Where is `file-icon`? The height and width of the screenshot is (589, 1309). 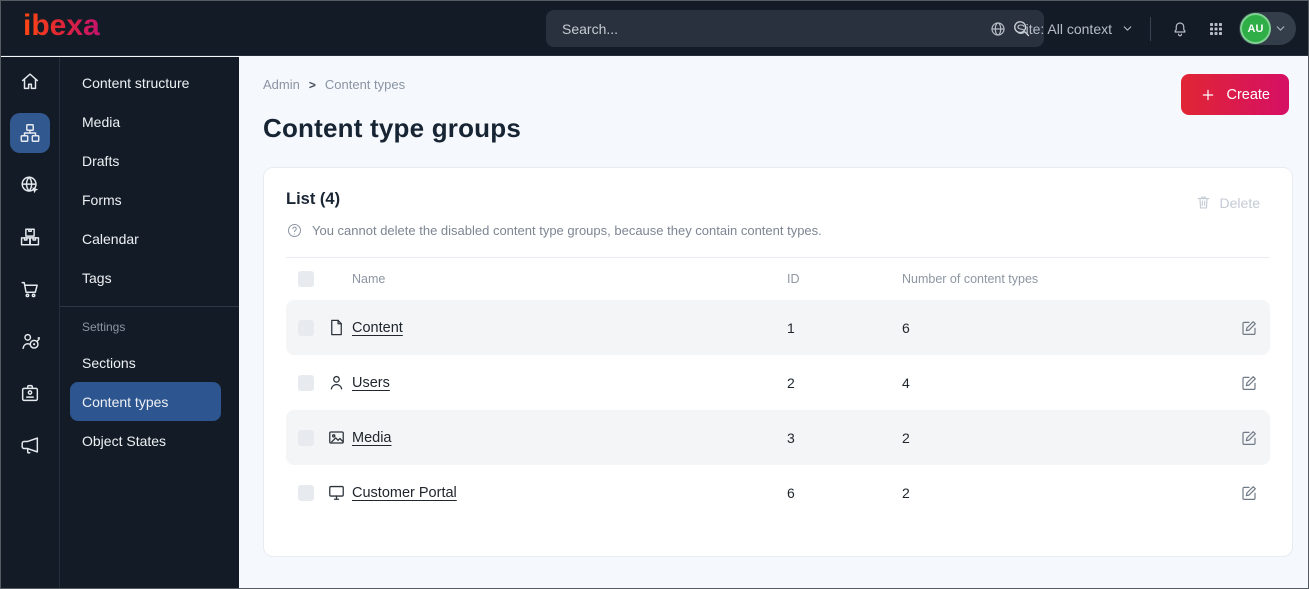 file-icon is located at coordinates (333, 327).